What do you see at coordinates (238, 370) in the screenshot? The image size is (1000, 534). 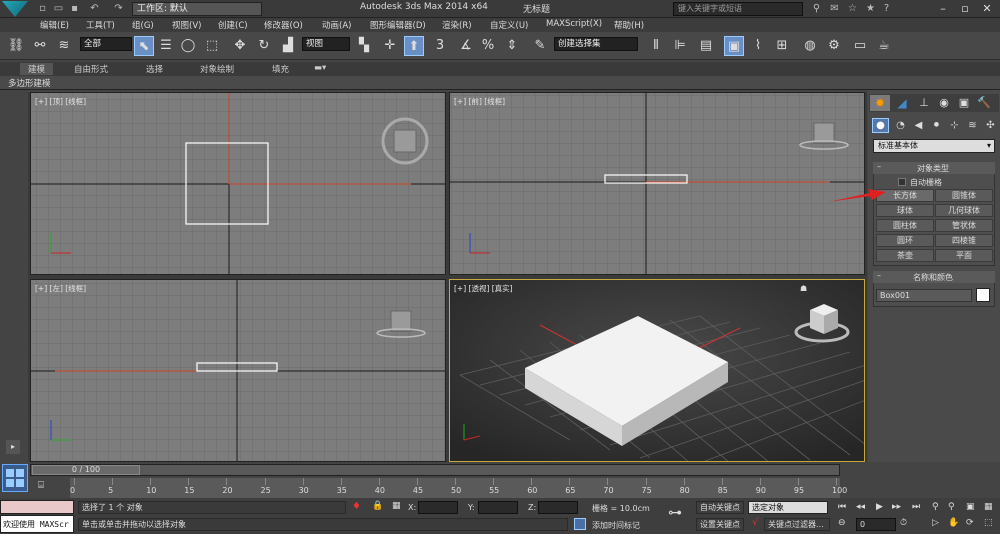 I see `viewport-left: [+] [左] [线框]` at bounding box center [238, 370].